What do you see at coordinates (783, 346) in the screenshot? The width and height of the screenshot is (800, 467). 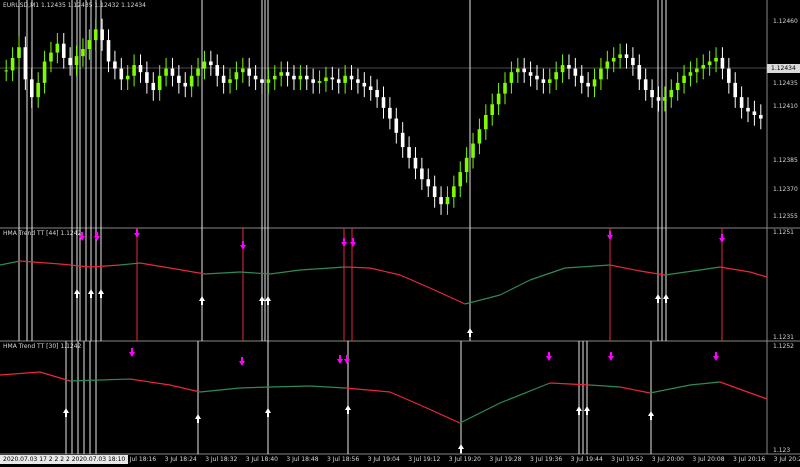 I see `indicator2-axis-high: 1.1252` at bounding box center [783, 346].